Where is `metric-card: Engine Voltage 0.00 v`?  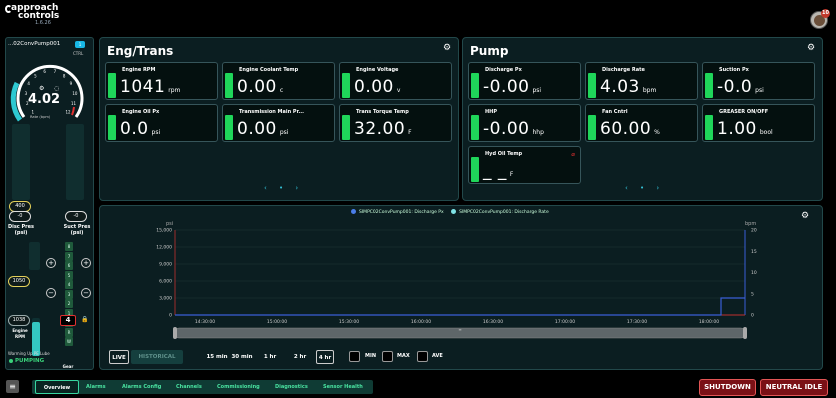 metric-card: Engine Voltage 0.00 v is located at coordinates (395, 81).